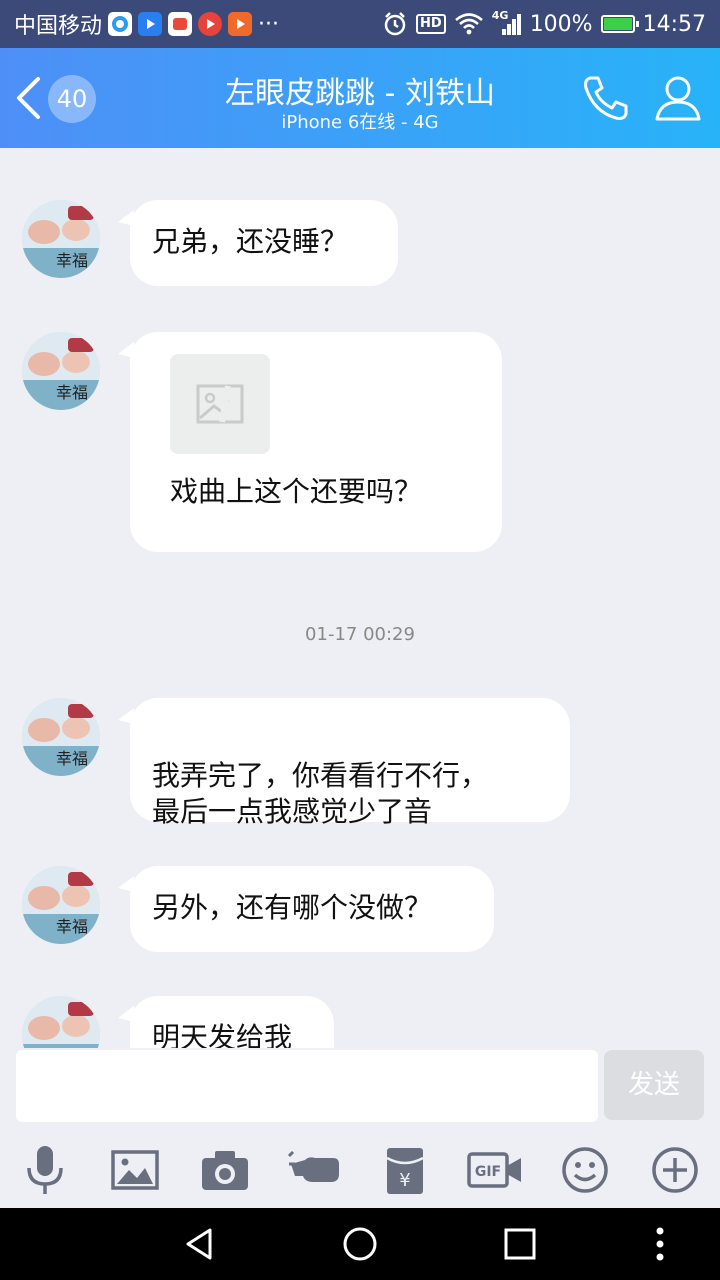 Image resolution: width=720 pixels, height=1280 pixels. What do you see at coordinates (225, 1170) in the screenshot?
I see `camera-icon` at bounding box center [225, 1170].